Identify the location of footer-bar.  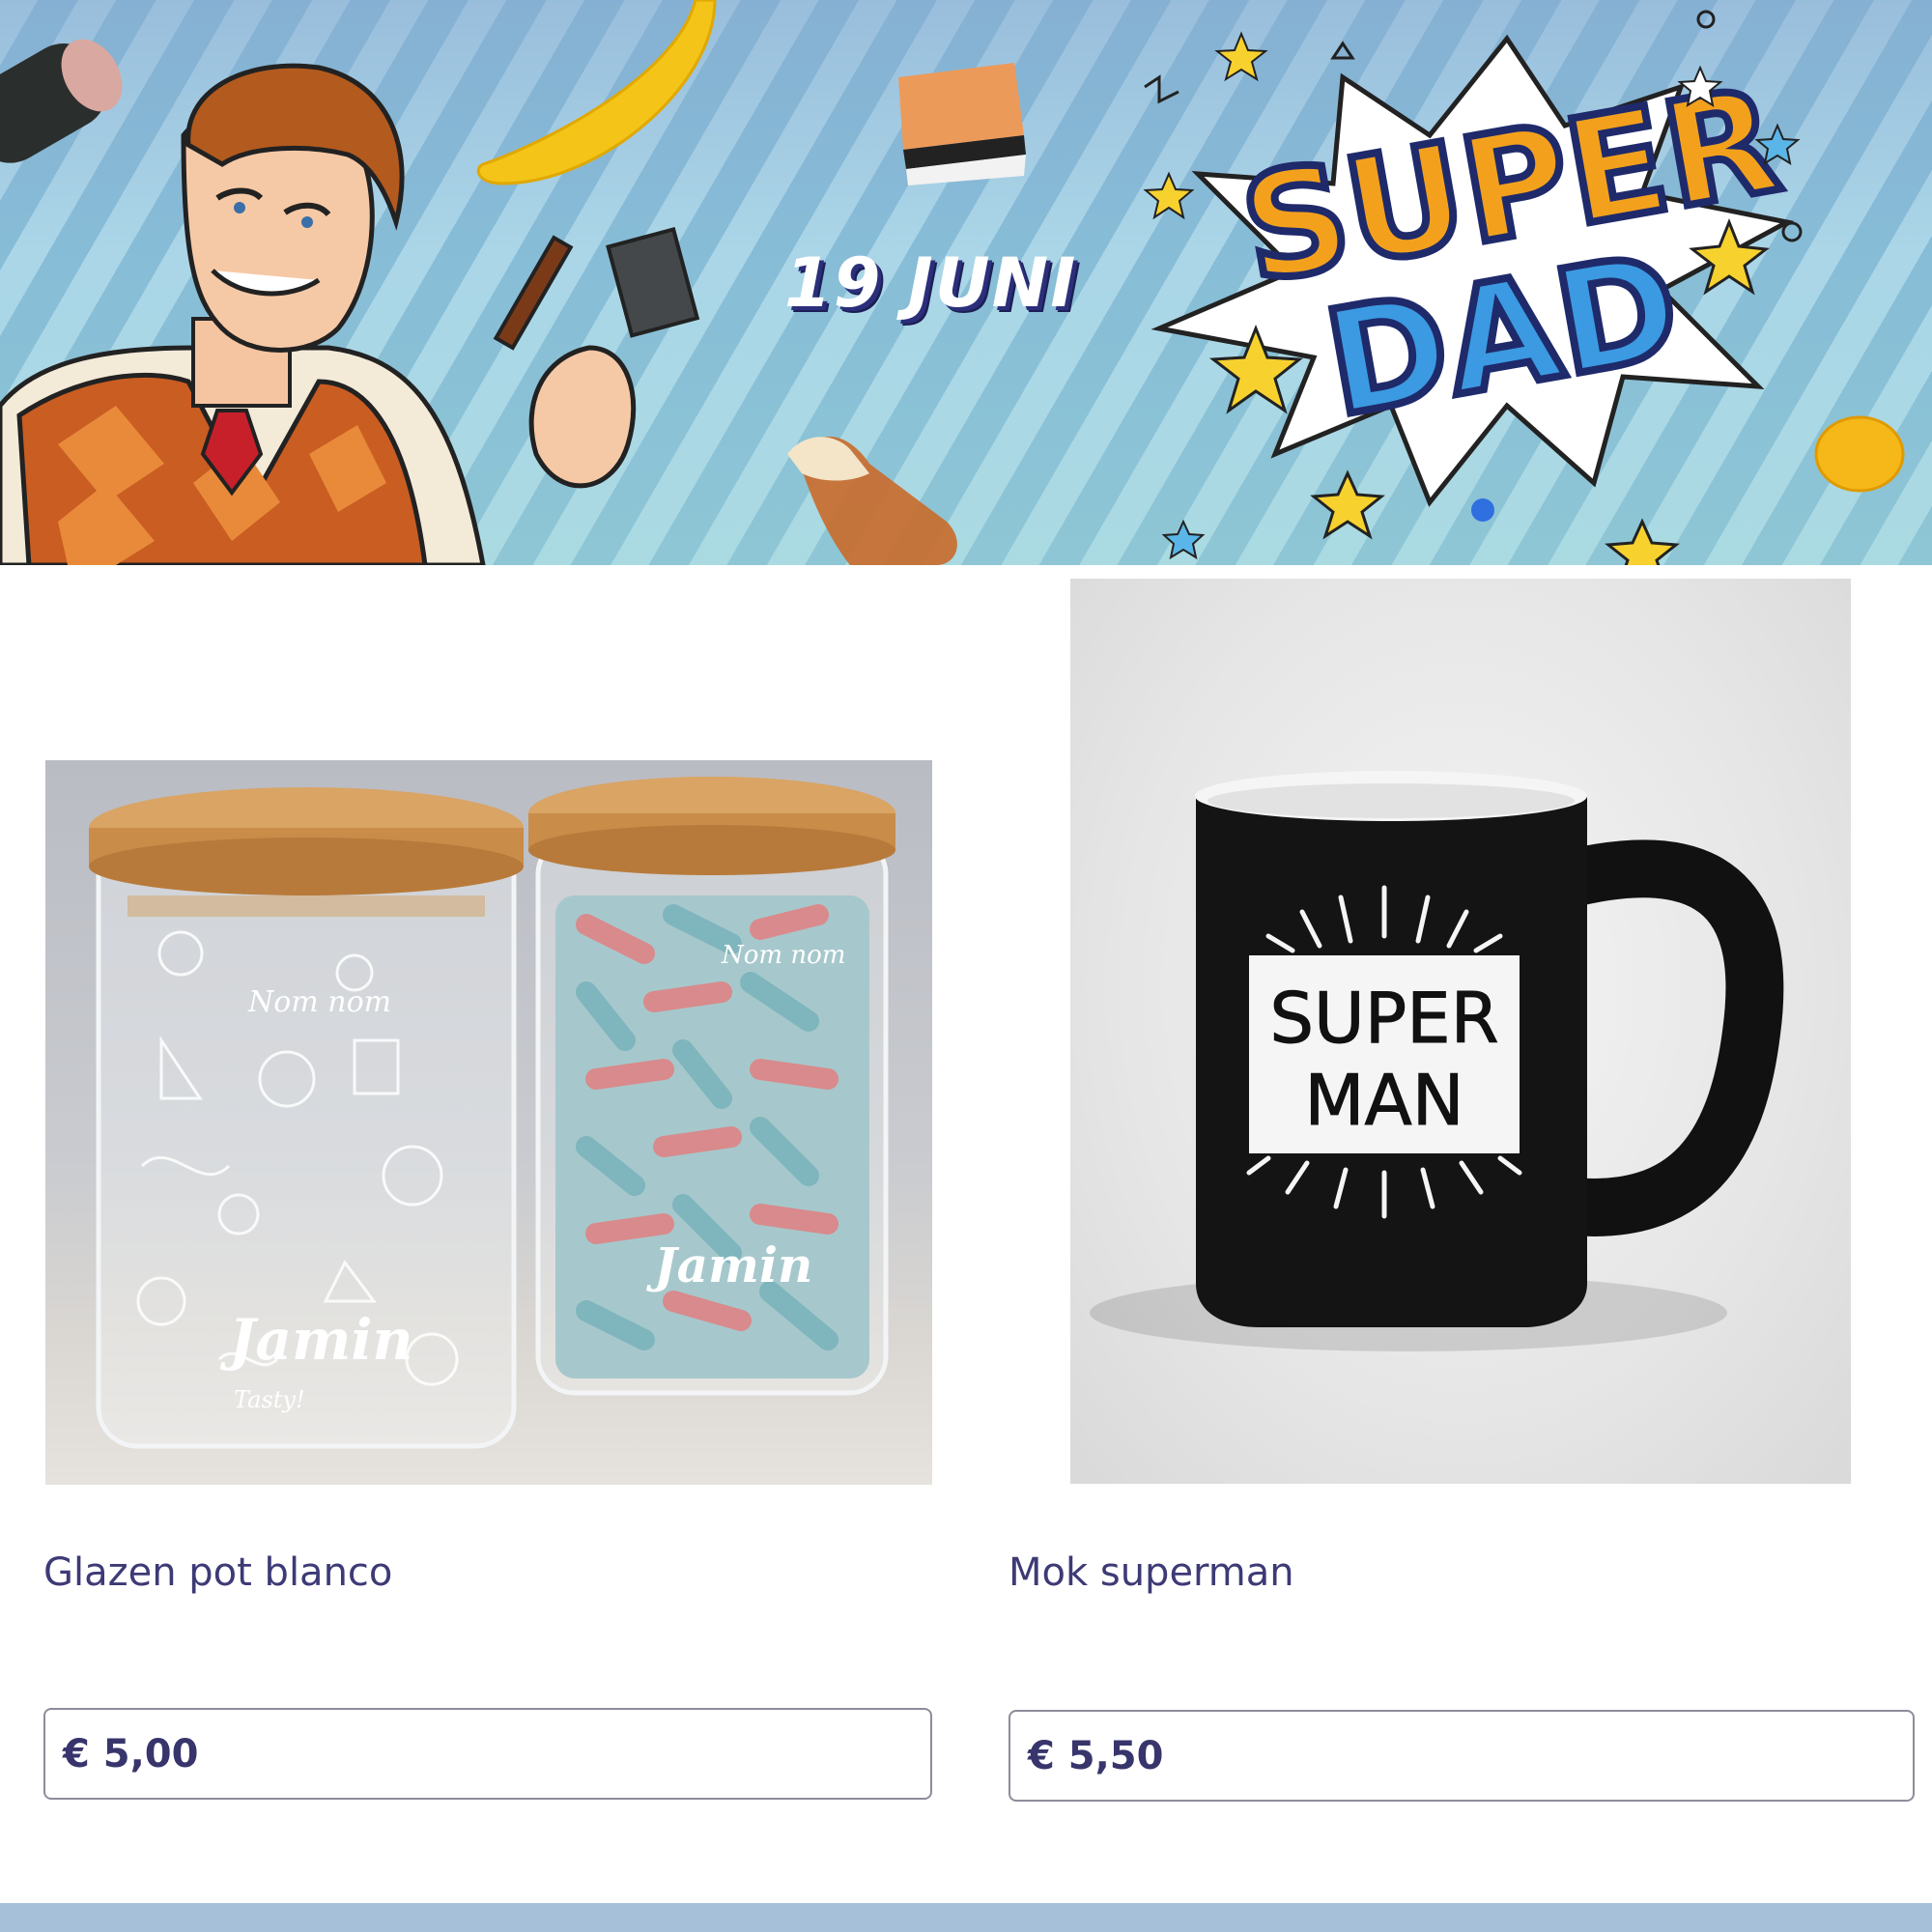
(966, 1917).